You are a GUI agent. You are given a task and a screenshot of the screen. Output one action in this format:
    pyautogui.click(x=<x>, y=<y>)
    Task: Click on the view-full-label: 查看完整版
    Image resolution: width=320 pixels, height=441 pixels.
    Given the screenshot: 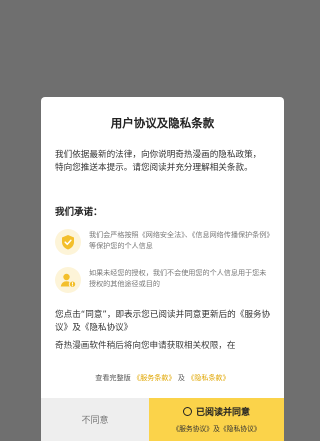 What is the action you would take?
    pyautogui.click(x=113, y=377)
    